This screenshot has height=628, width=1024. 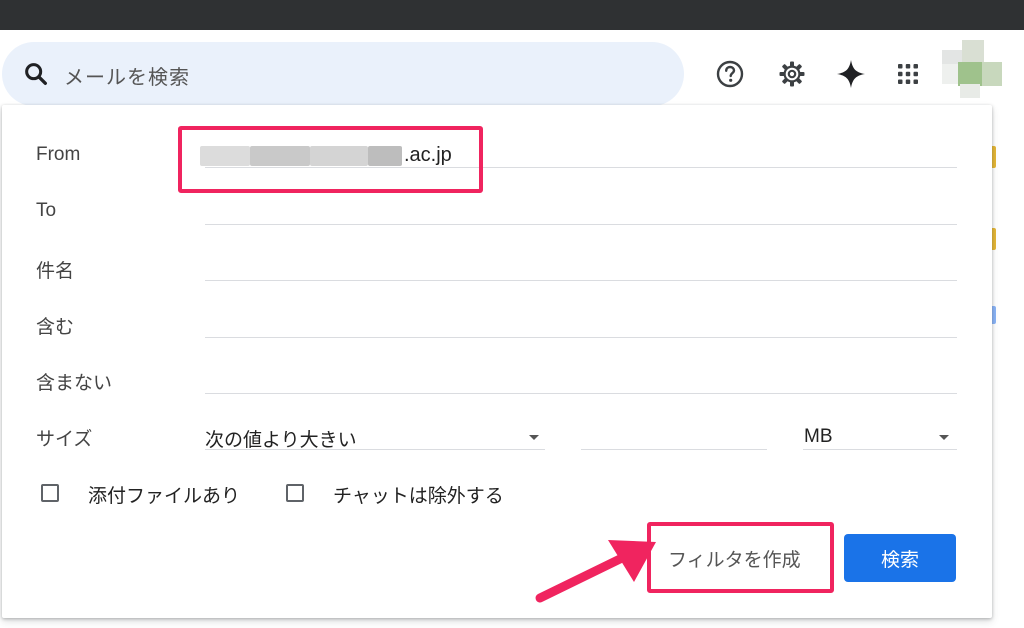 I want to click on search-icon, so click(x=36, y=74).